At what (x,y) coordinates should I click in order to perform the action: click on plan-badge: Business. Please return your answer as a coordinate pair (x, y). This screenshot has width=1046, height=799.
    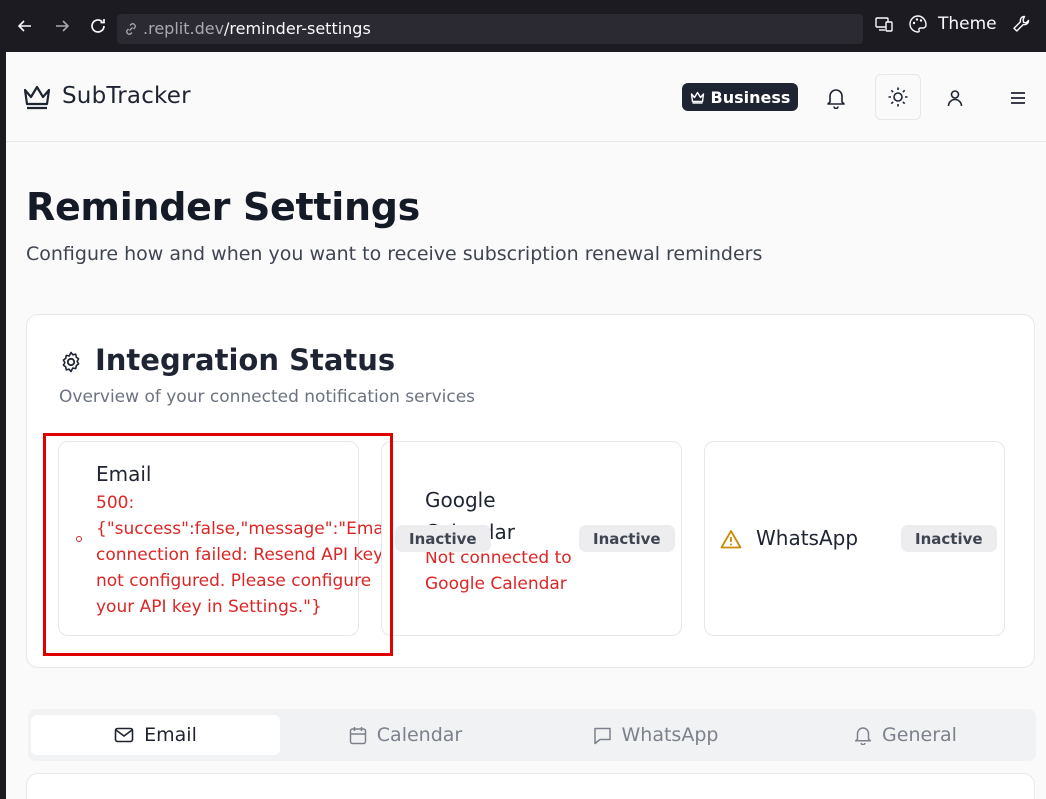
    Looking at the image, I should click on (740, 97).